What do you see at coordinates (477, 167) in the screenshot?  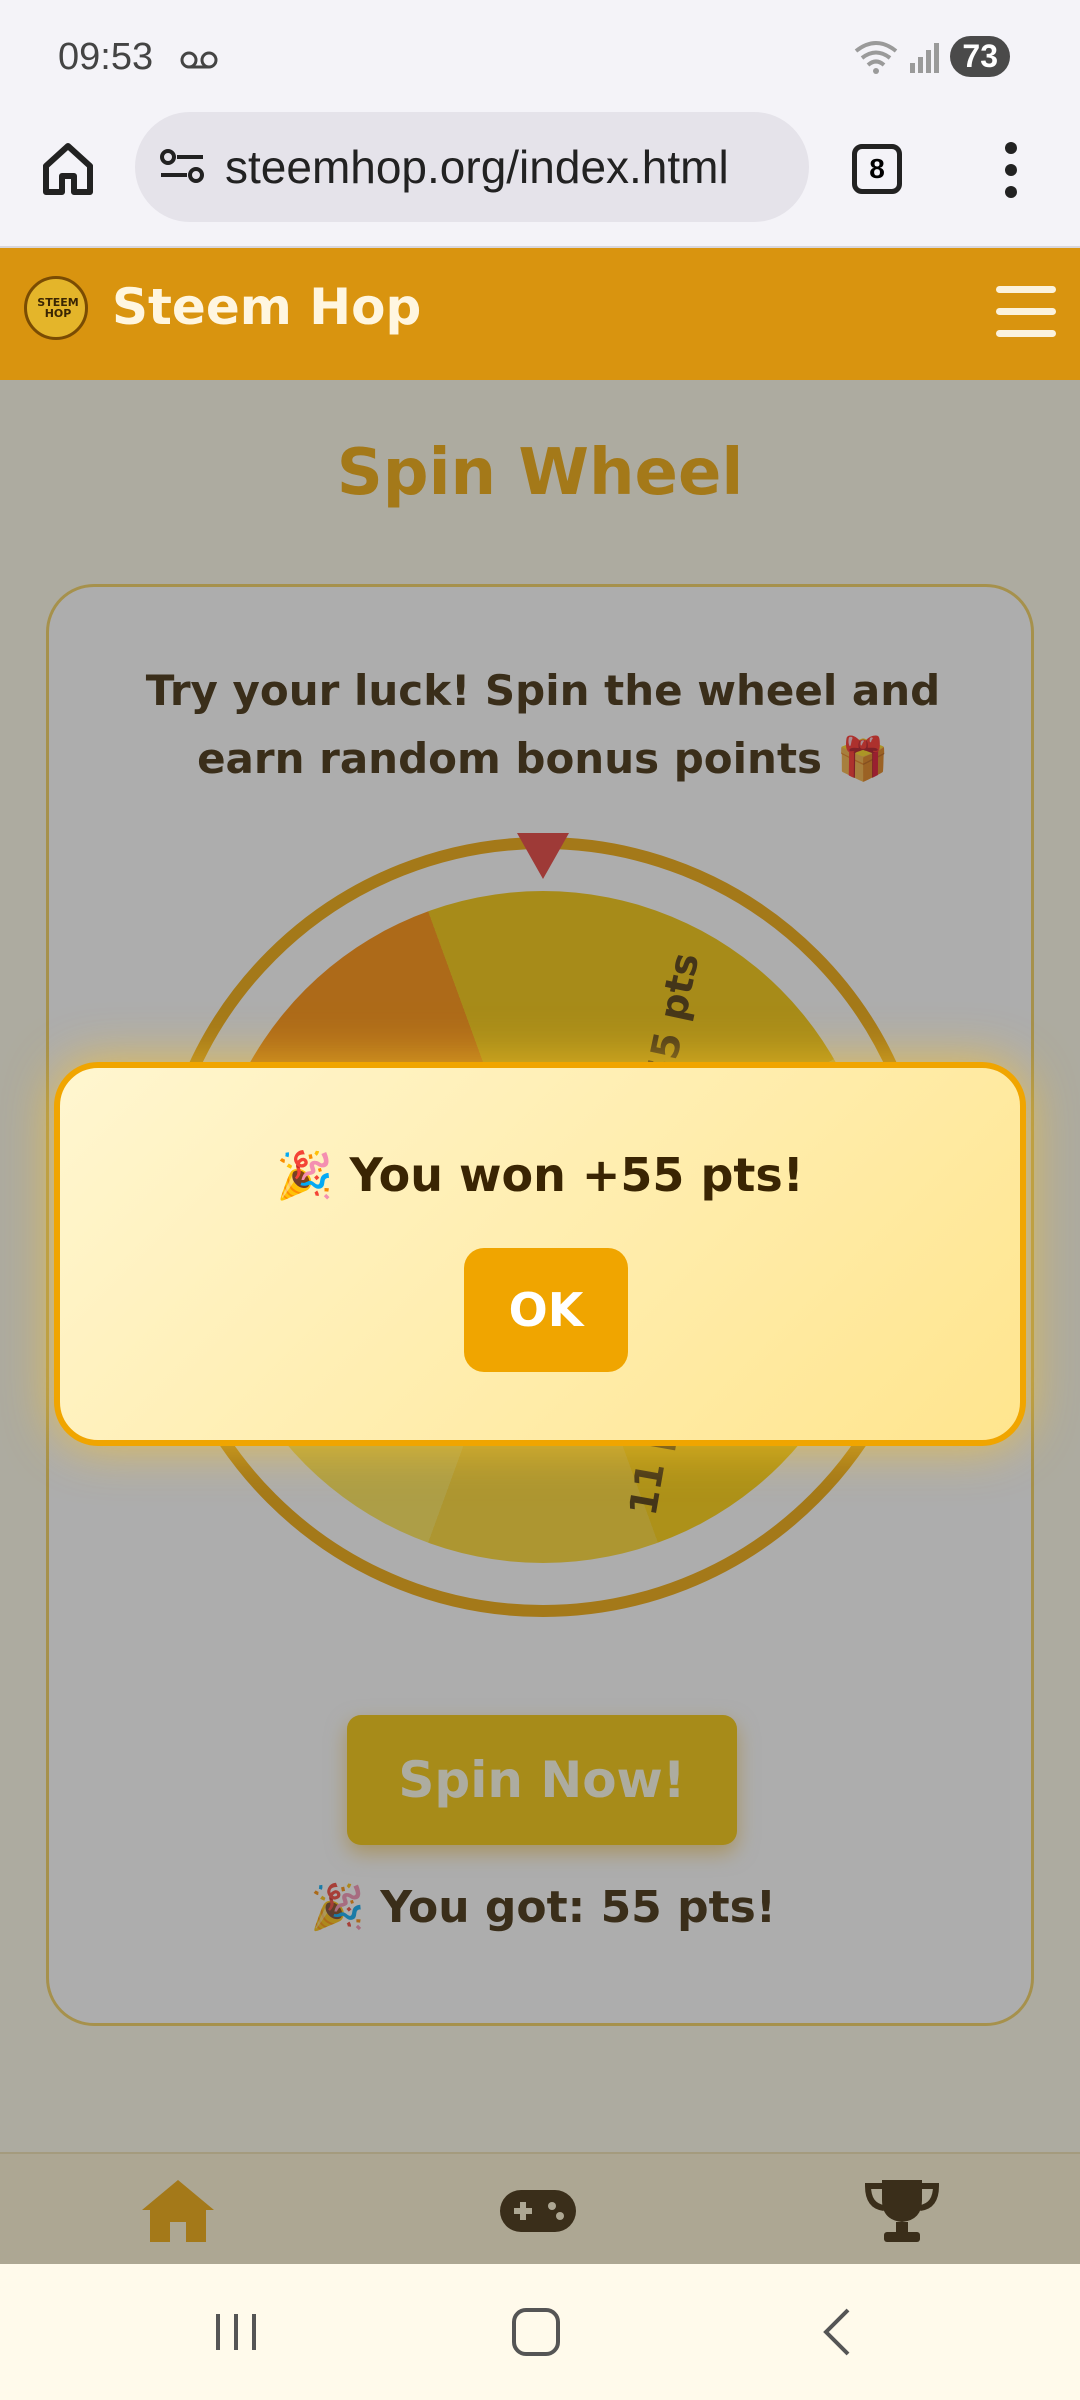 I see `url-text: steemhop.org/index.html` at bounding box center [477, 167].